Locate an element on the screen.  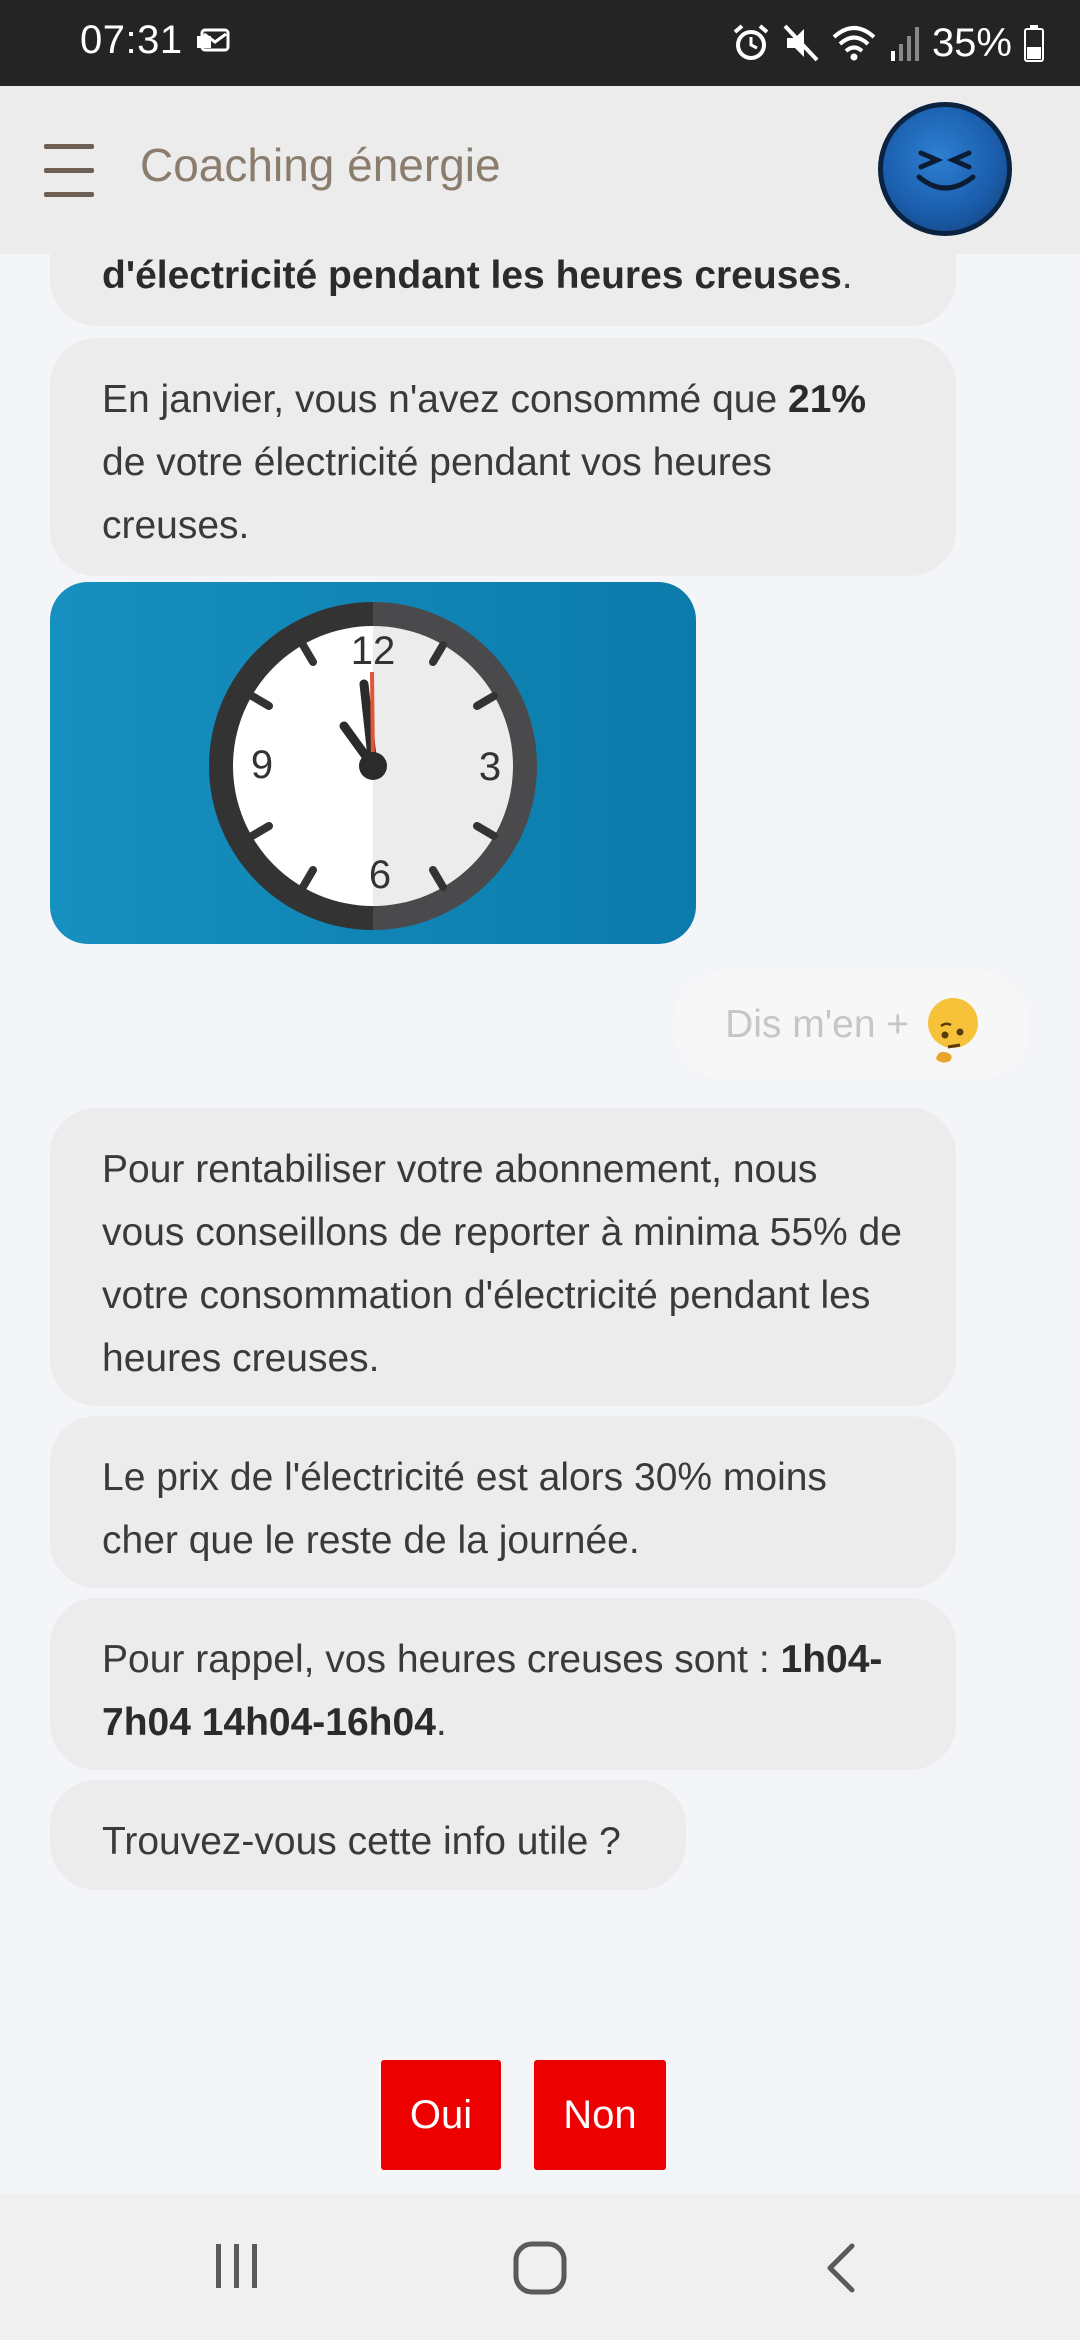
signal-icon is located at coordinates (904, 44).